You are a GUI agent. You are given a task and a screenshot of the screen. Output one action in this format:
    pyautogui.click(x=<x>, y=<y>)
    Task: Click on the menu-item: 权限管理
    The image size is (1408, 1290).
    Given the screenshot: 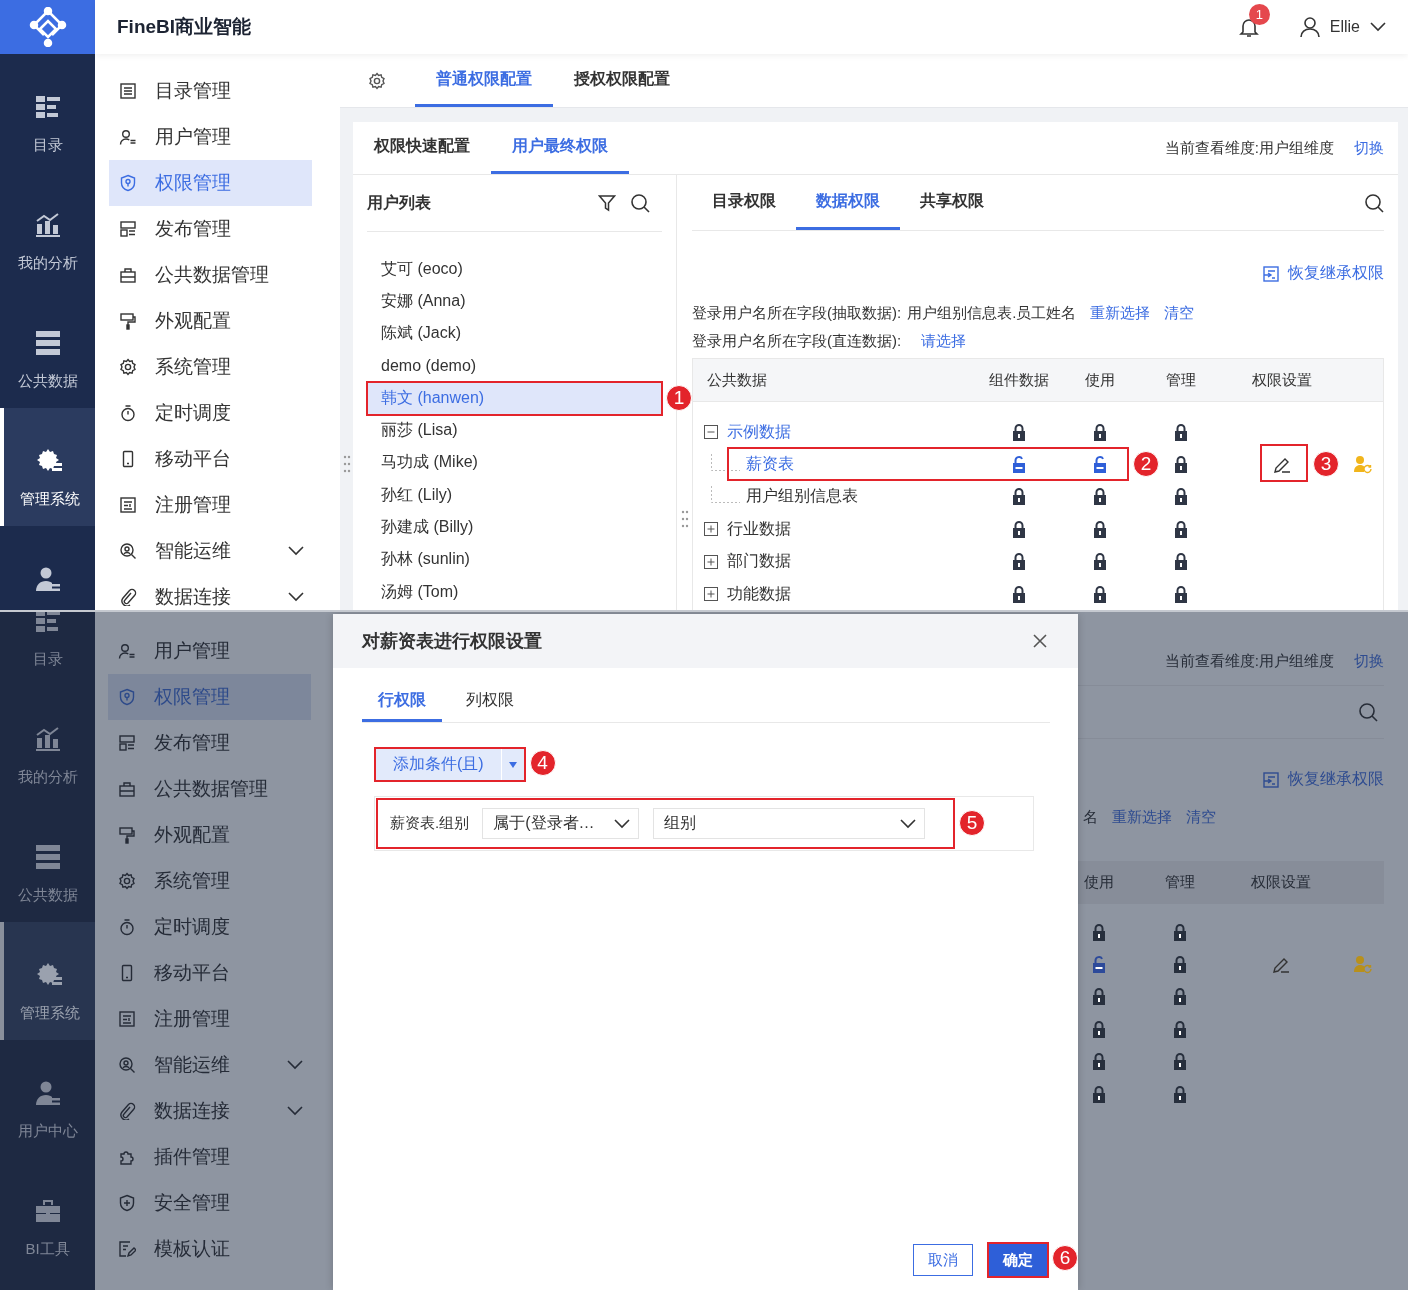 What is the action you would take?
    pyautogui.click(x=210, y=183)
    